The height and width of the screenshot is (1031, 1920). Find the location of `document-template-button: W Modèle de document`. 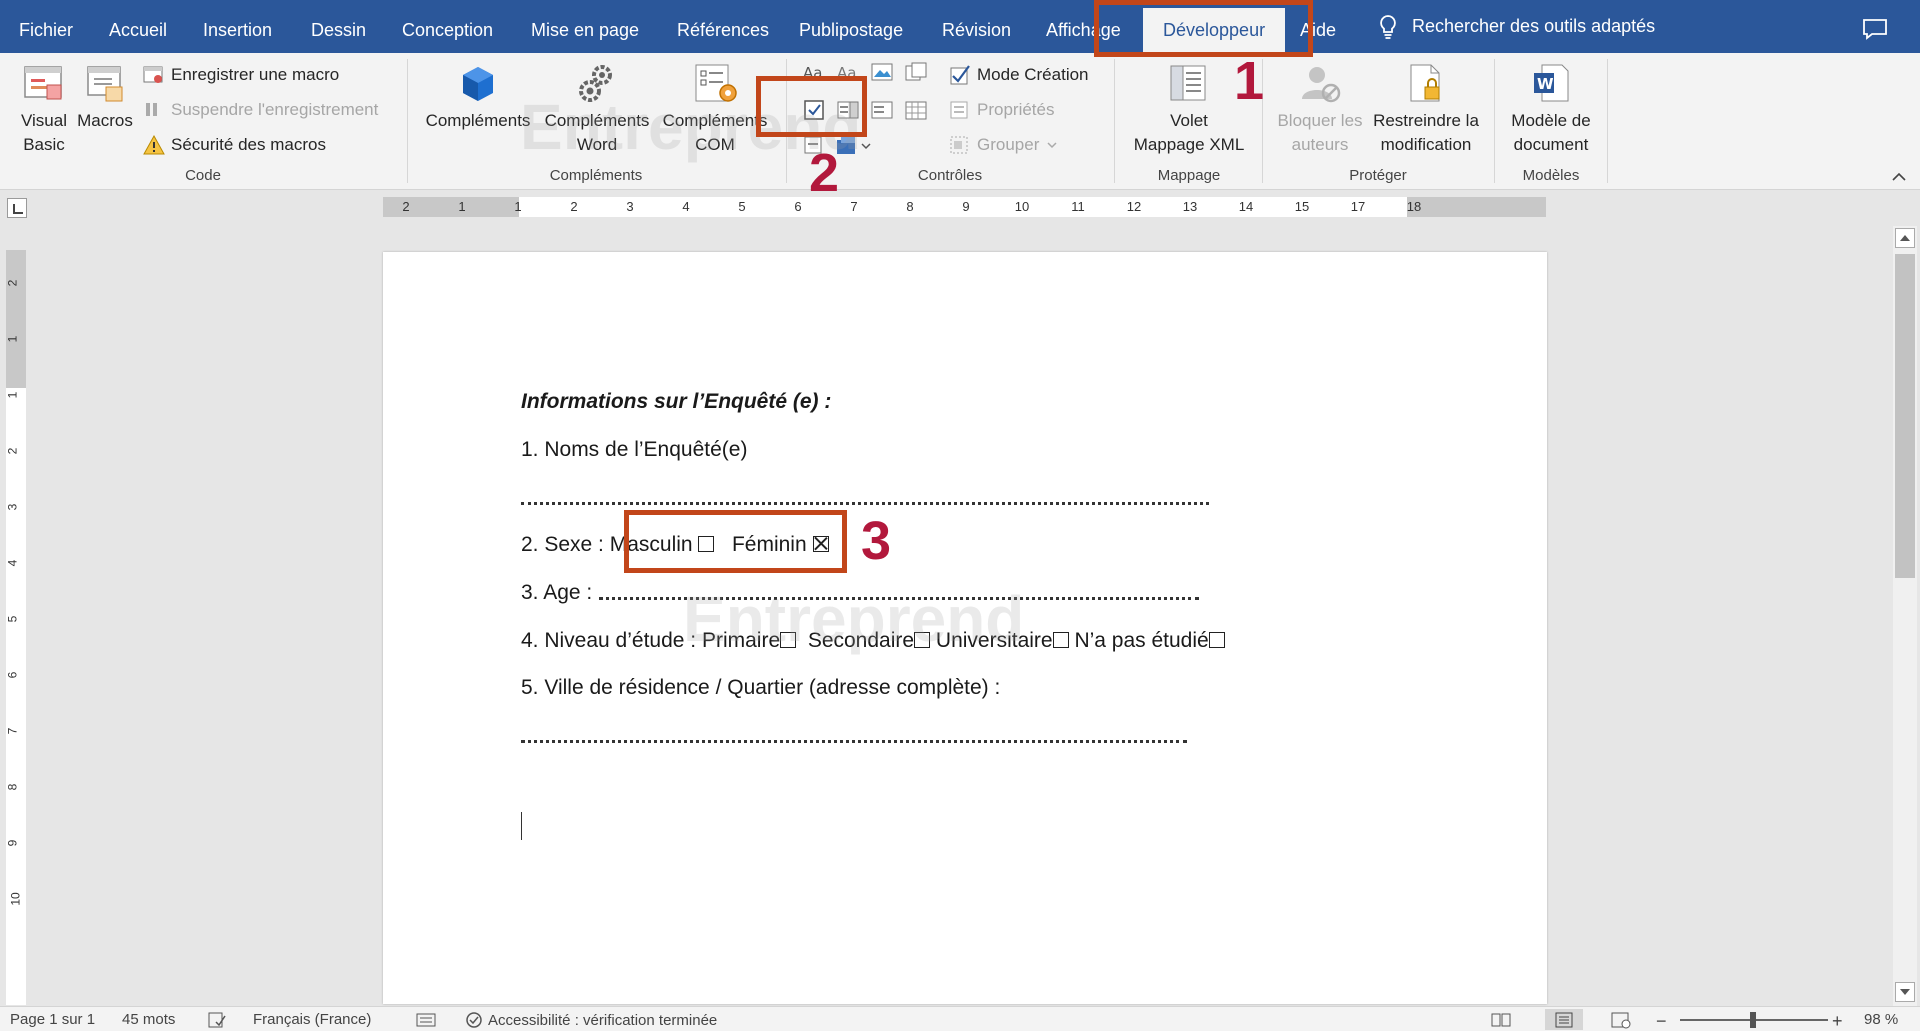

document-template-button: W Modèle de document is located at coordinates (1551, 110).